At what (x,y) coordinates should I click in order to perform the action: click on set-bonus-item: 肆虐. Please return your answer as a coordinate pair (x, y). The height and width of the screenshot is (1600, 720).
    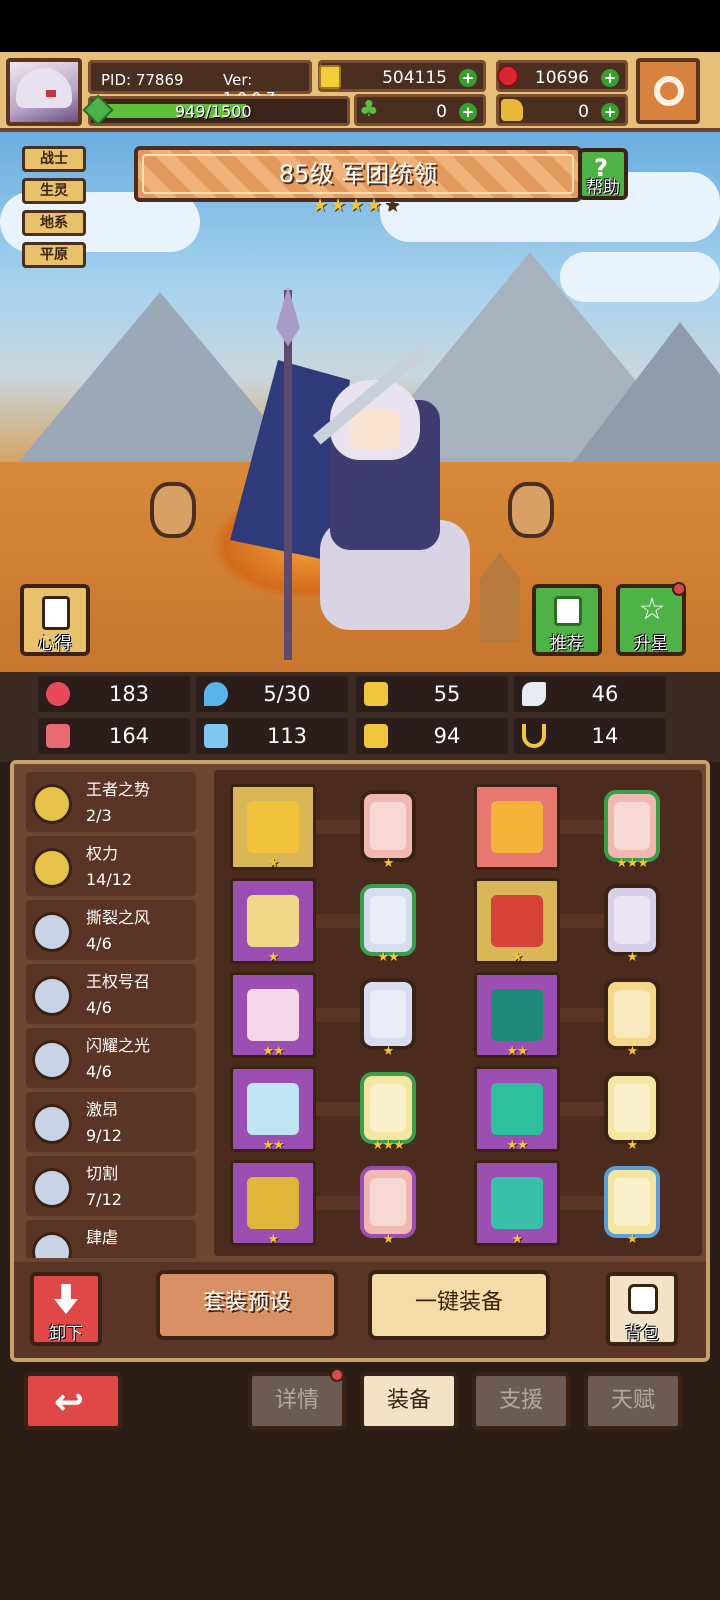
    Looking at the image, I should click on (111, 1239).